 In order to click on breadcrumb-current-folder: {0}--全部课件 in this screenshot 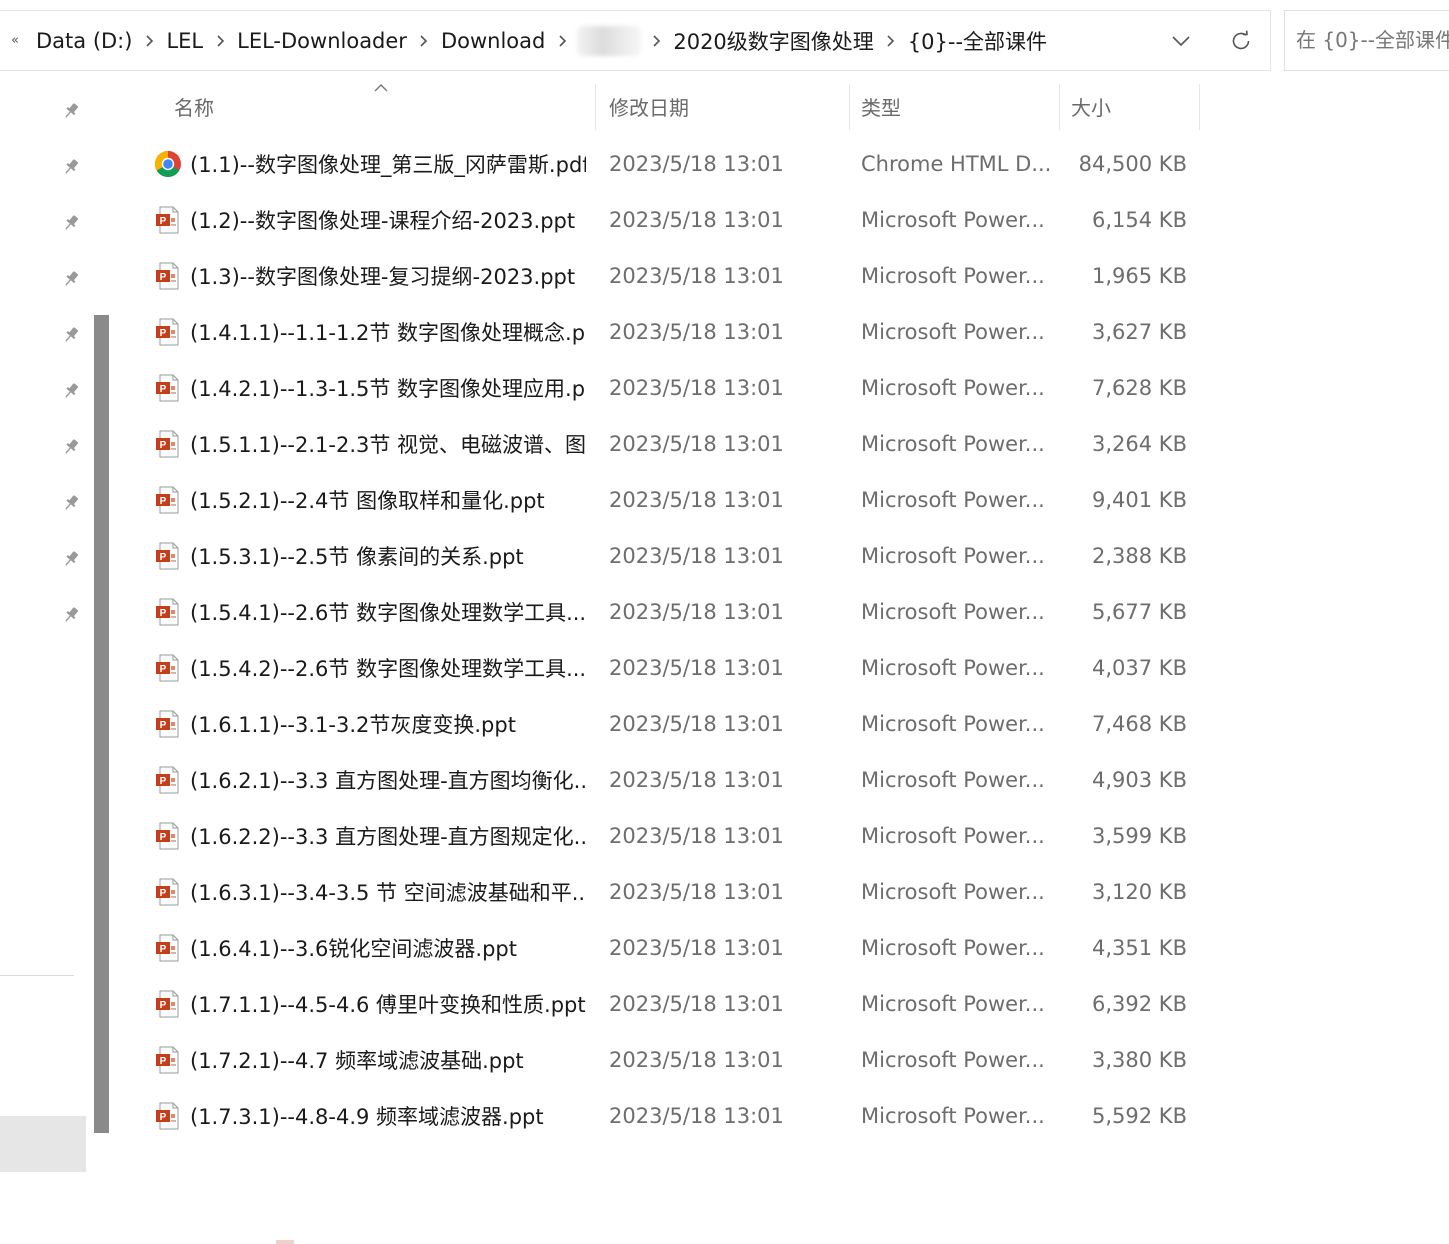, I will do `click(977, 41)`.